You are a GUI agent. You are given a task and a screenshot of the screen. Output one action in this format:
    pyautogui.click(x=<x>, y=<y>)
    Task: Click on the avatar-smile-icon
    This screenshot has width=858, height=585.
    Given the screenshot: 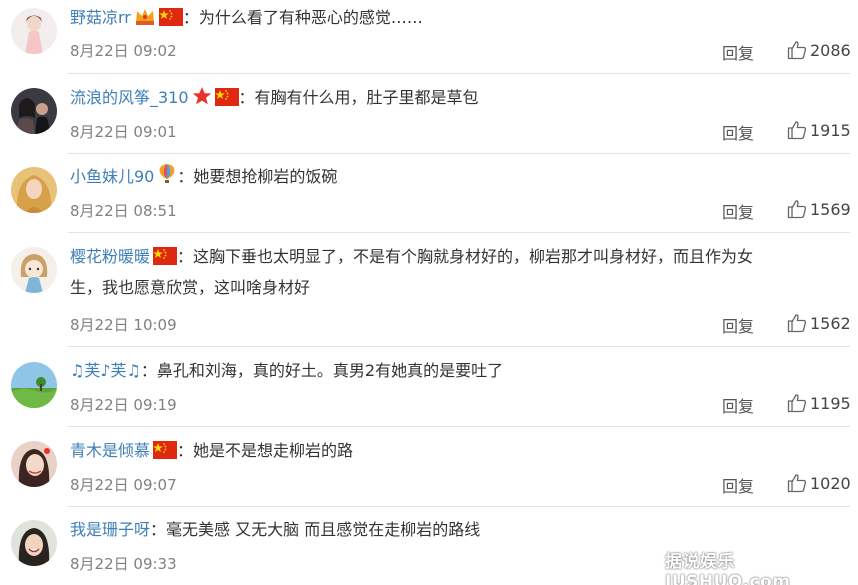 What is the action you would take?
    pyautogui.click(x=34, y=543)
    